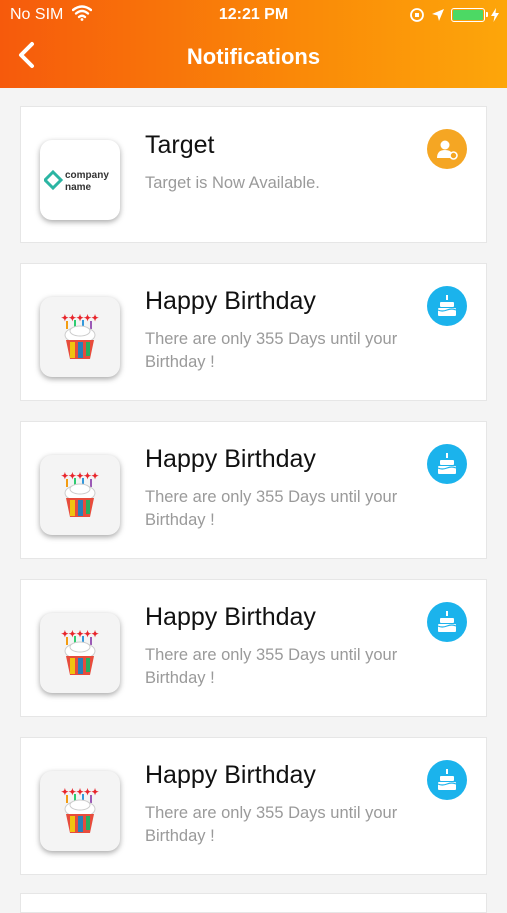  I want to click on status-bar: No SIM 12:21 PM, so click(253, 15).